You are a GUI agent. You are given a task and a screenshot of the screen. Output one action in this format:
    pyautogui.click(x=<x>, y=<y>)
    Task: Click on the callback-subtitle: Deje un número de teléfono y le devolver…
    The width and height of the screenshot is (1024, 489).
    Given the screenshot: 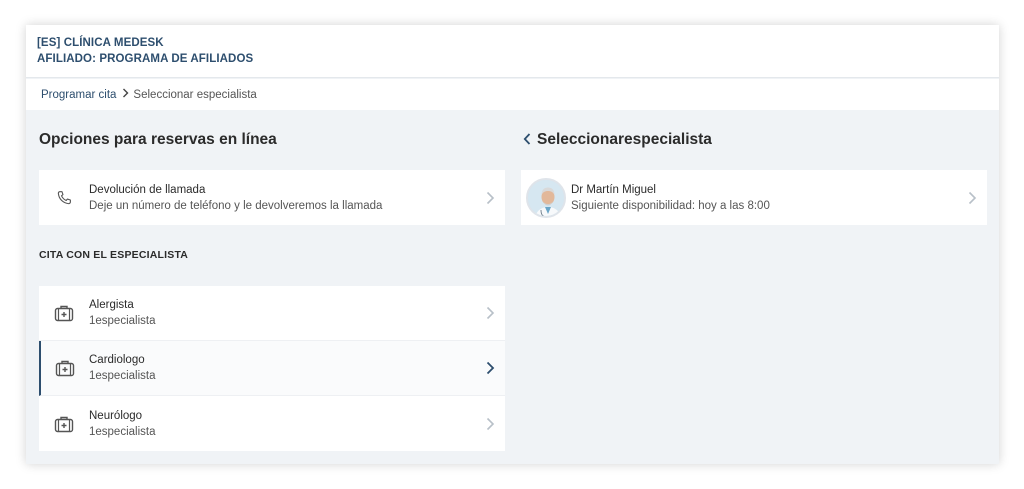 What is the action you would take?
    pyautogui.click(x=236, y=205)
    